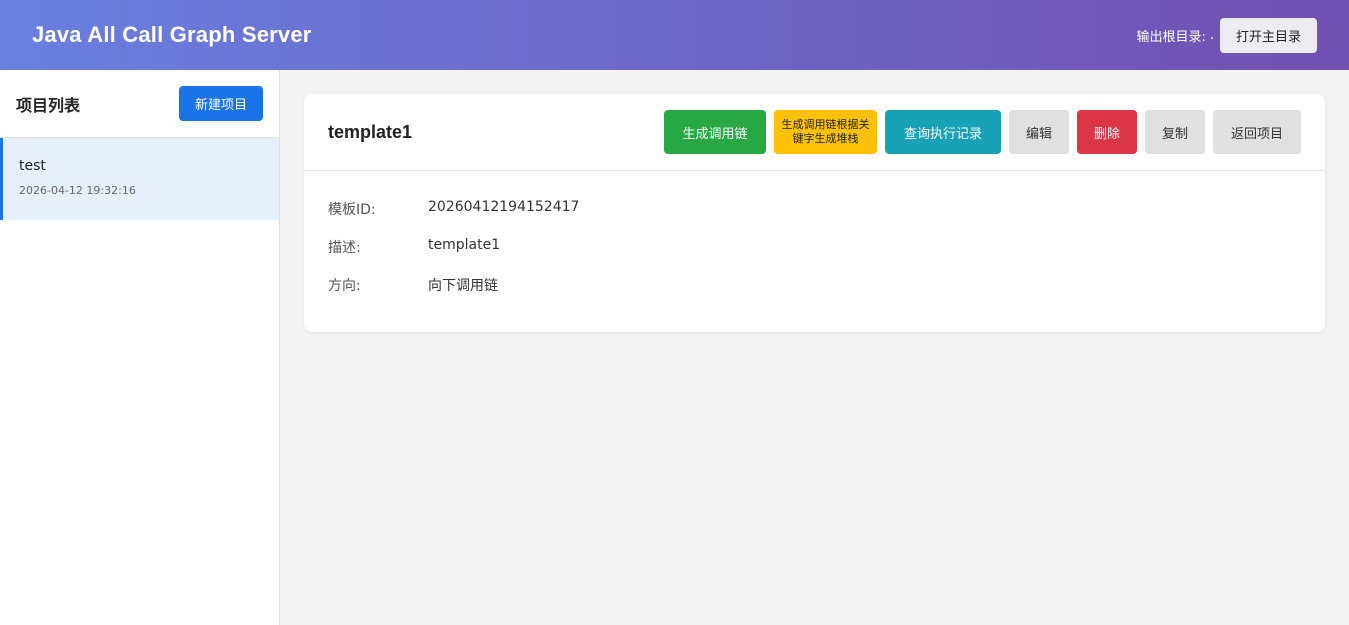 This screenshot has width=1349, height=625. Describe the element at coordinates (344, 248) in the screenshot. I see `description-label: 描述:` at that location.